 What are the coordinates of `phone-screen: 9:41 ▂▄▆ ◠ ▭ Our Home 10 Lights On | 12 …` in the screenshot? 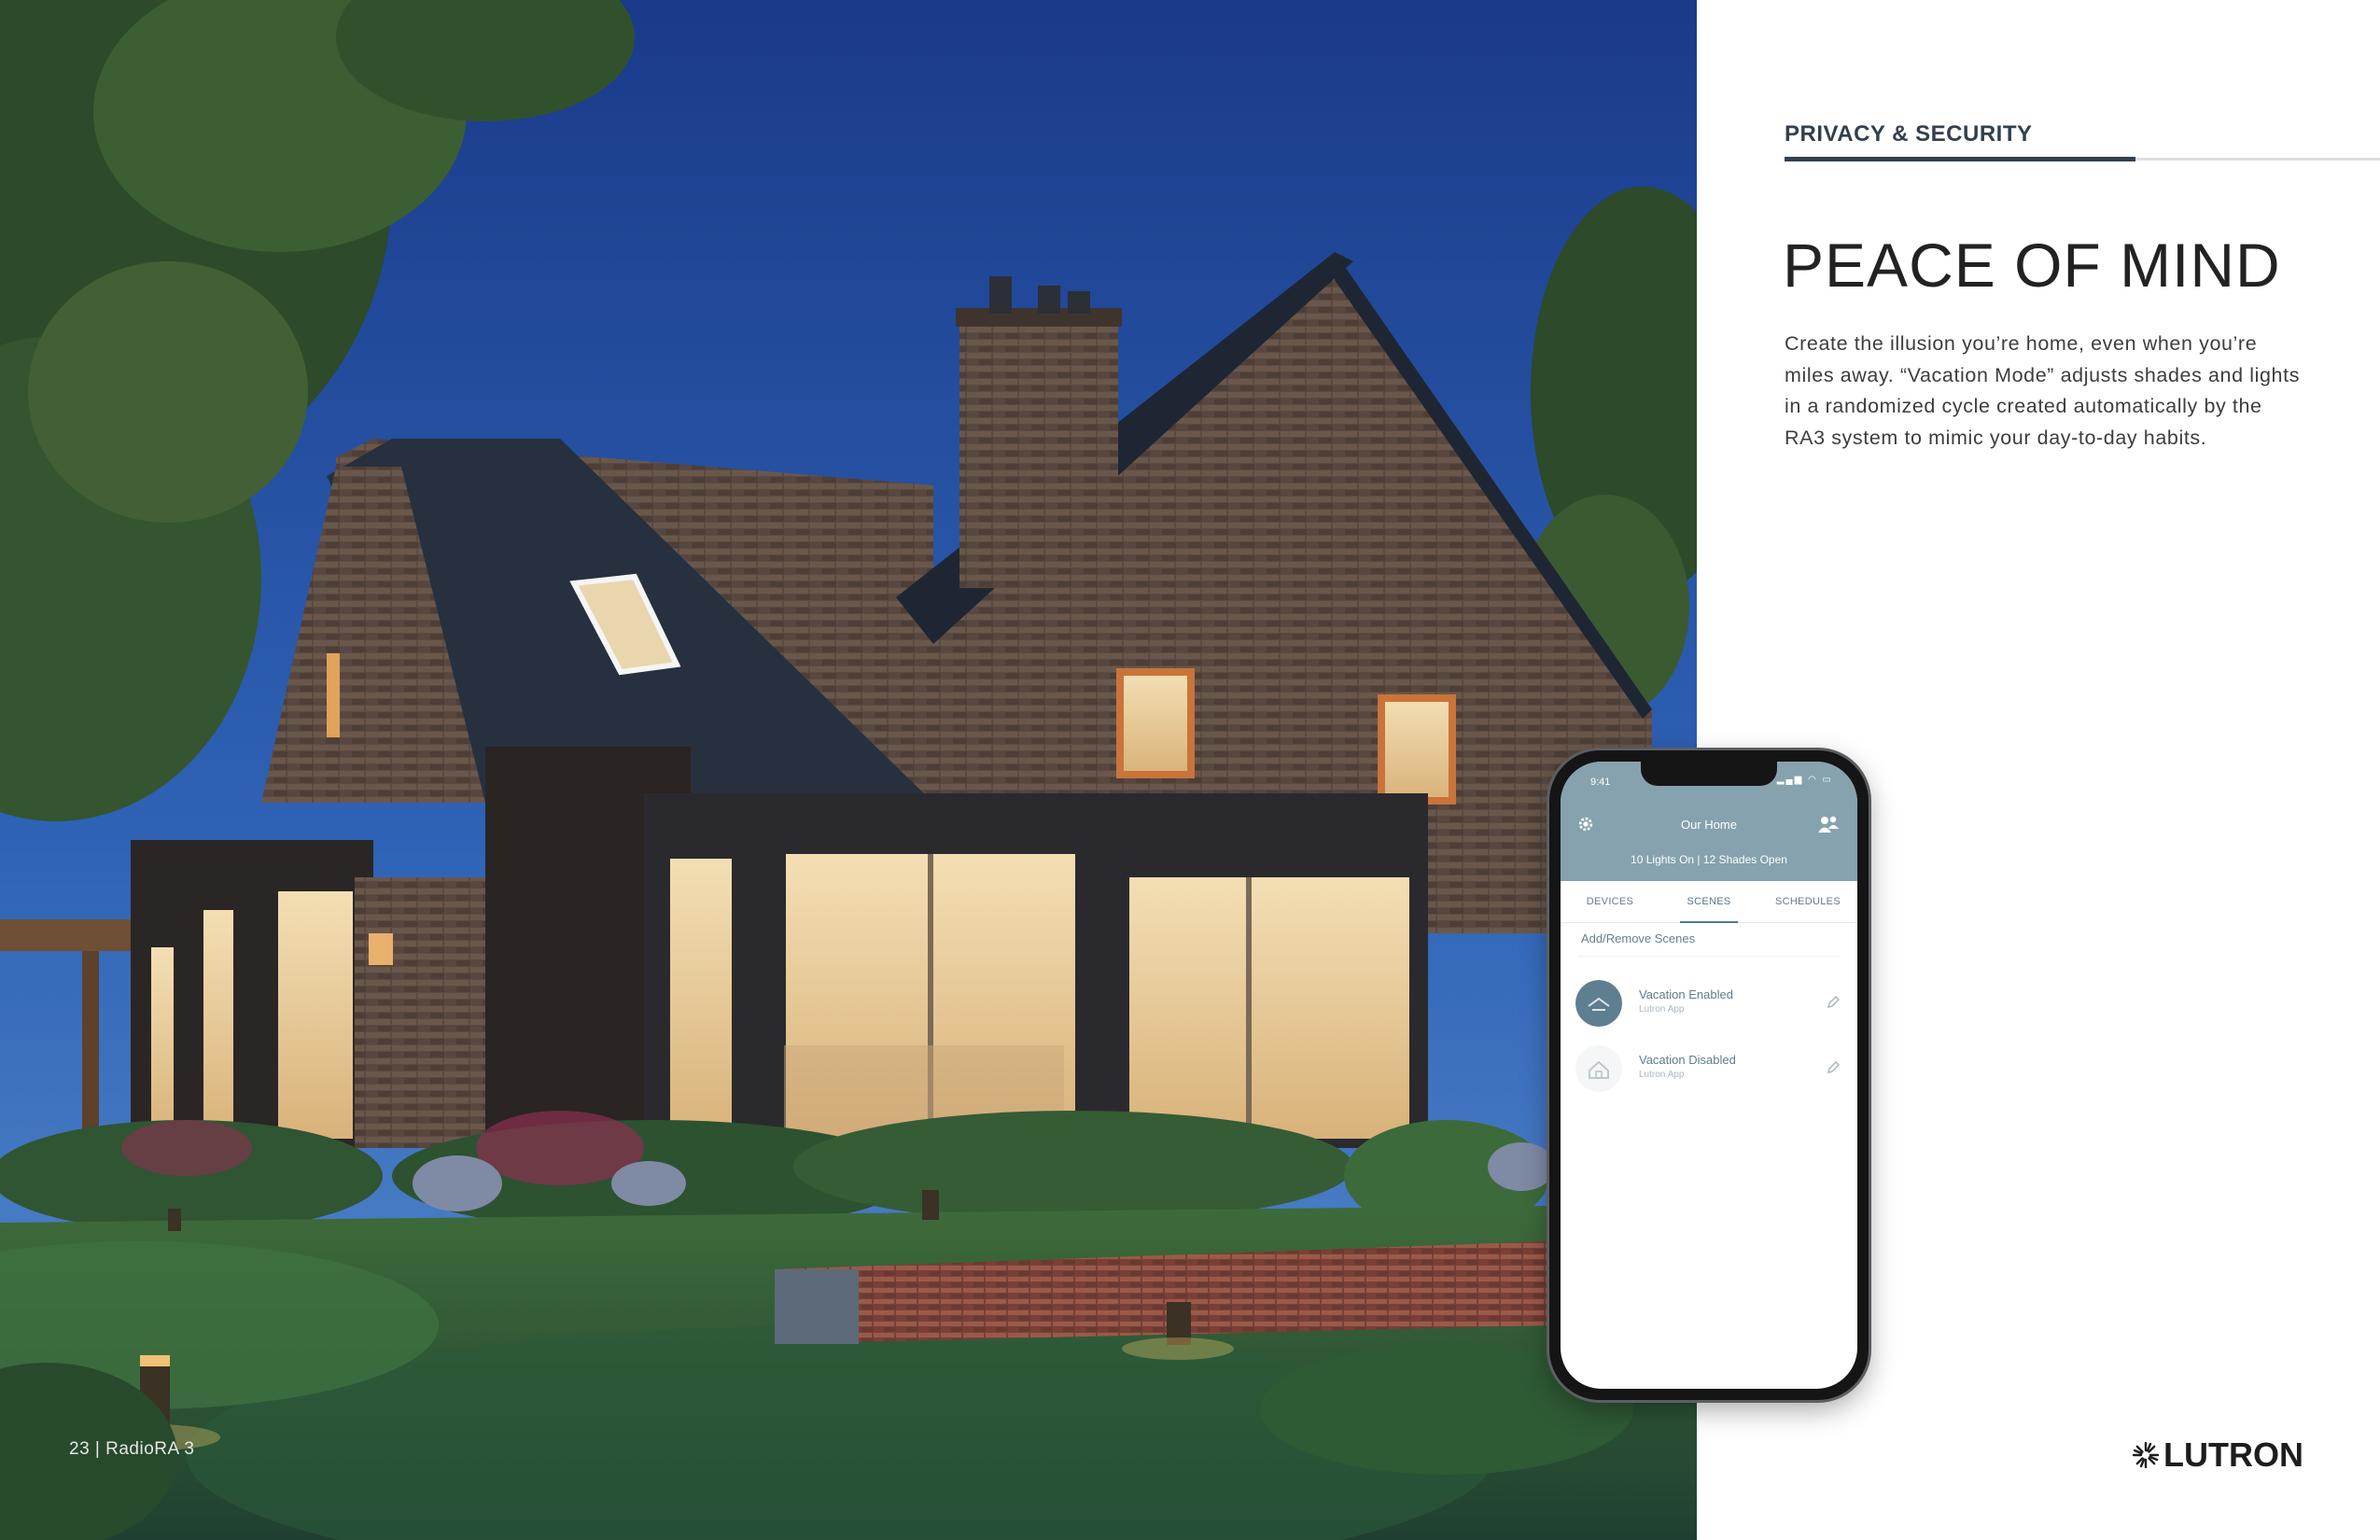 It's located at (1709, 1075).